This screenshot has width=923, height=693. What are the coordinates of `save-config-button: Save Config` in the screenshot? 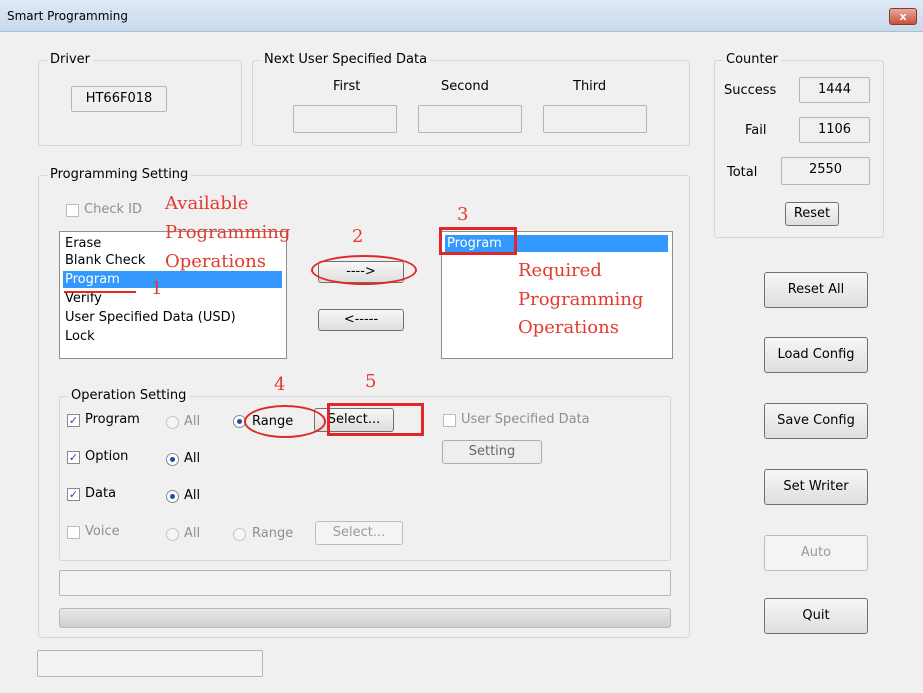 It's located at (816, 421).